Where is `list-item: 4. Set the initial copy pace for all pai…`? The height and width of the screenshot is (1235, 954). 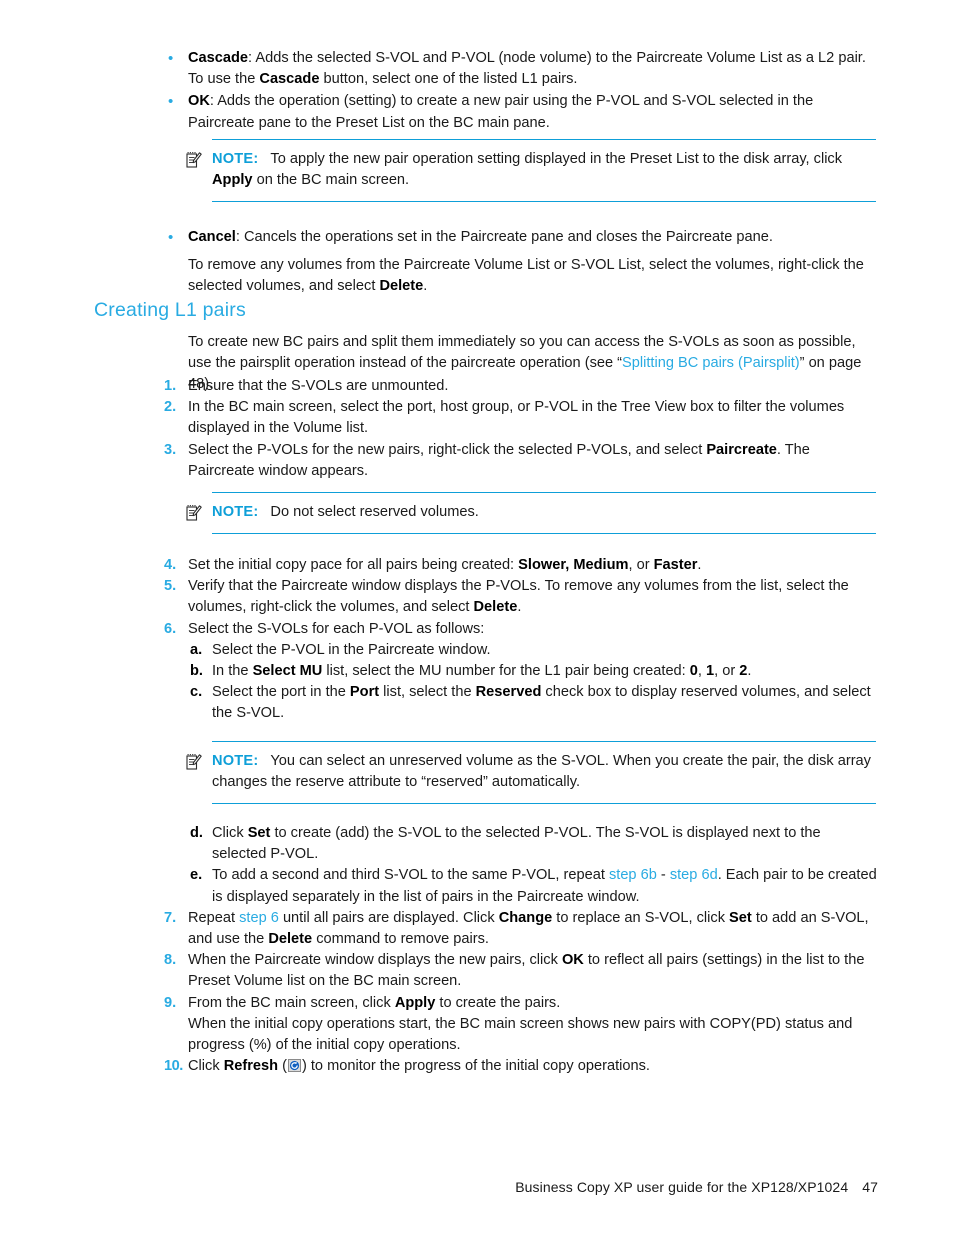
list-item: 4. Set the initial copy pace for all pai… is located at coordinates (521, 565).